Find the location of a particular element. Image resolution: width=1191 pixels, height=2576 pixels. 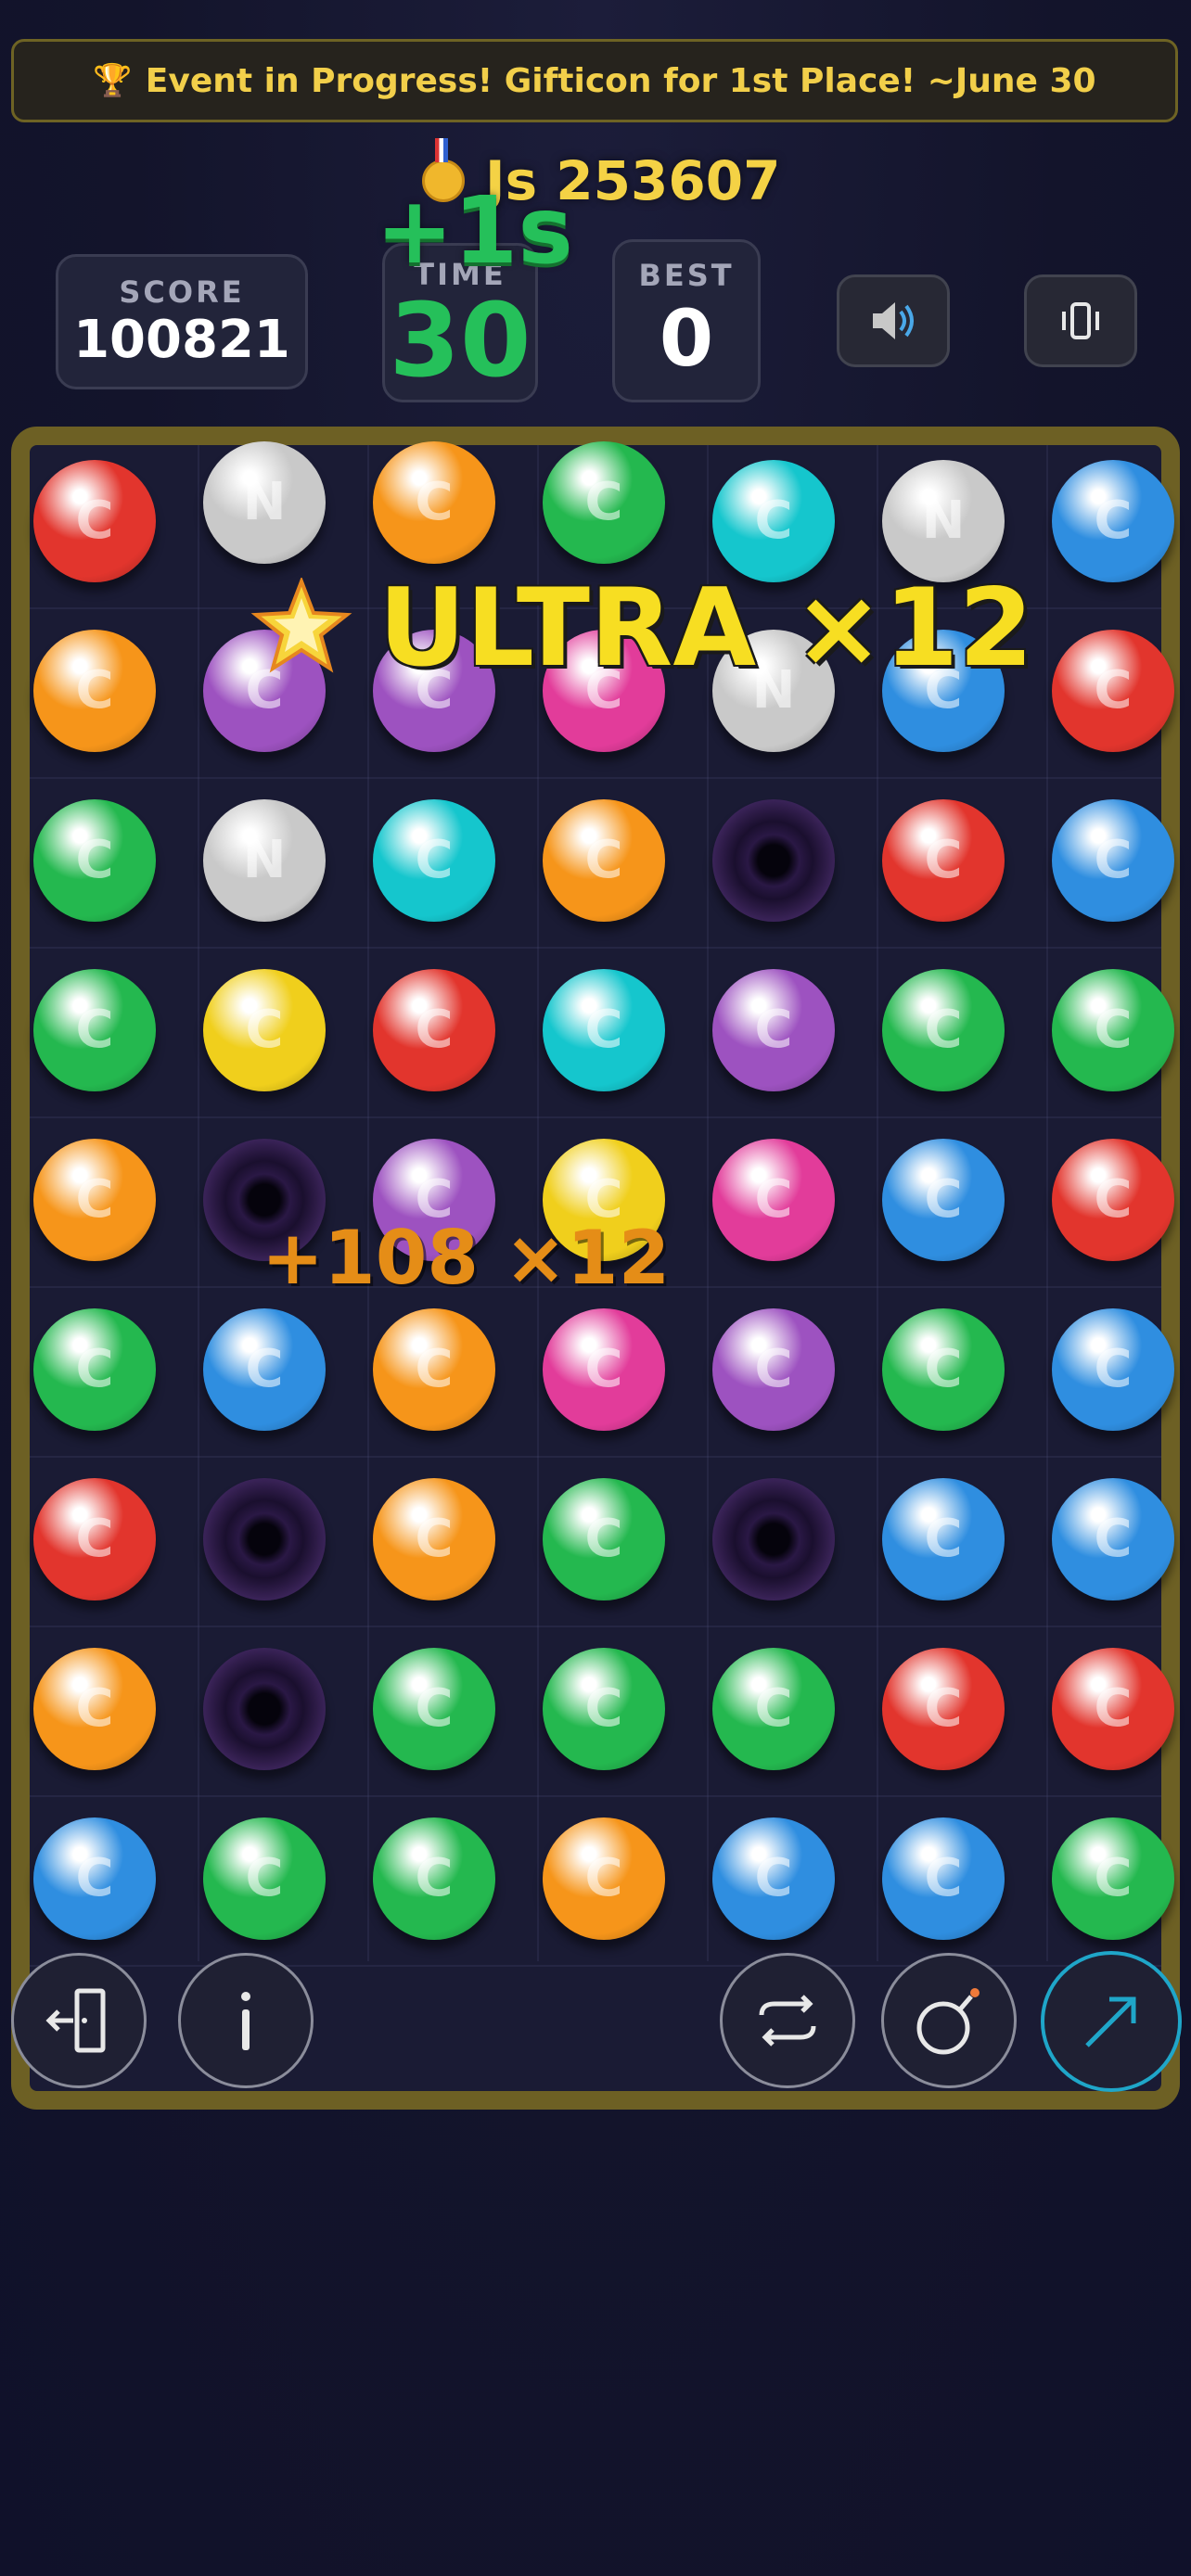

info-button is located at coordinates (246, 2021).